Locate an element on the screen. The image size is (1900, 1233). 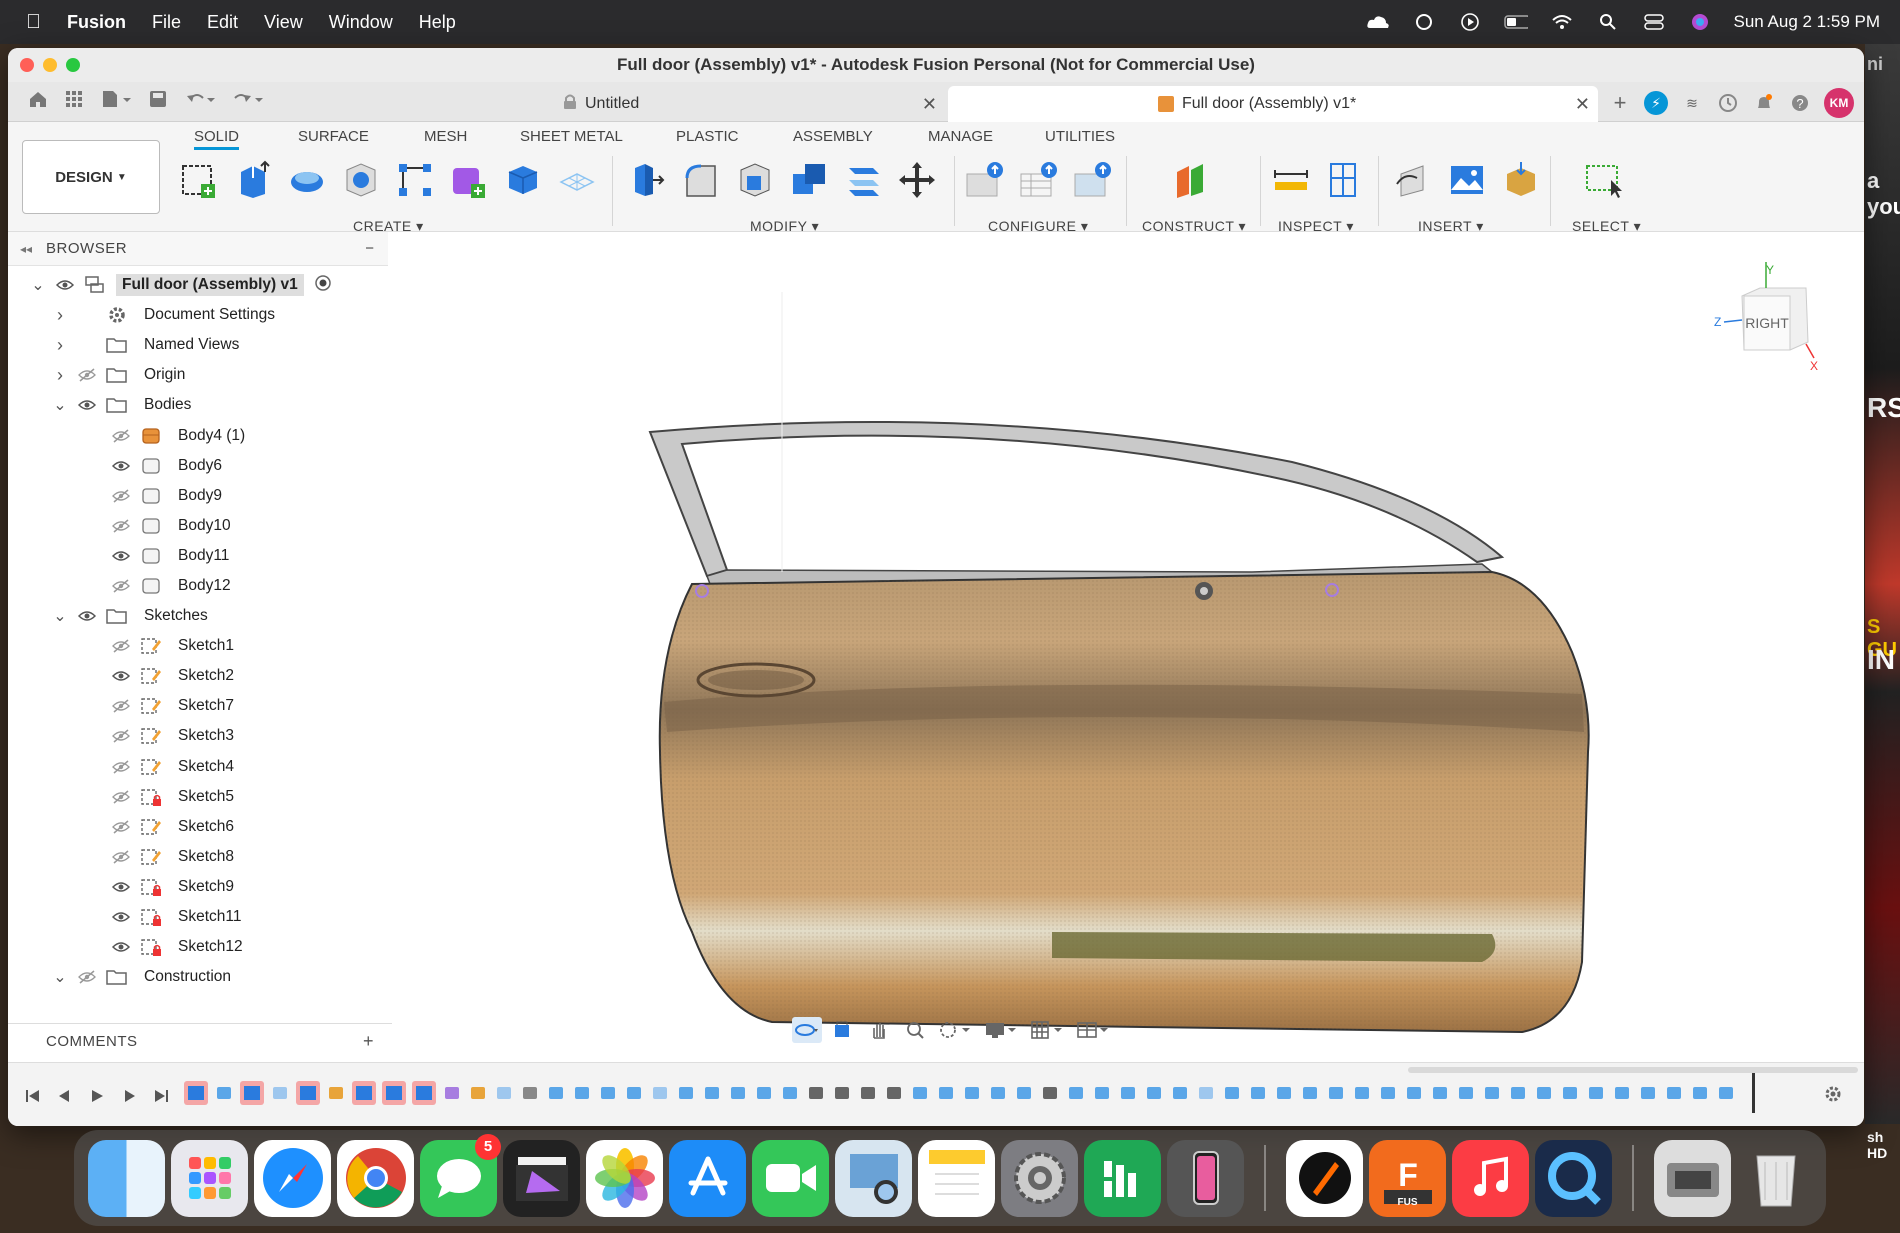
spotlight-search-icon is located at coordinates (1608, 22).